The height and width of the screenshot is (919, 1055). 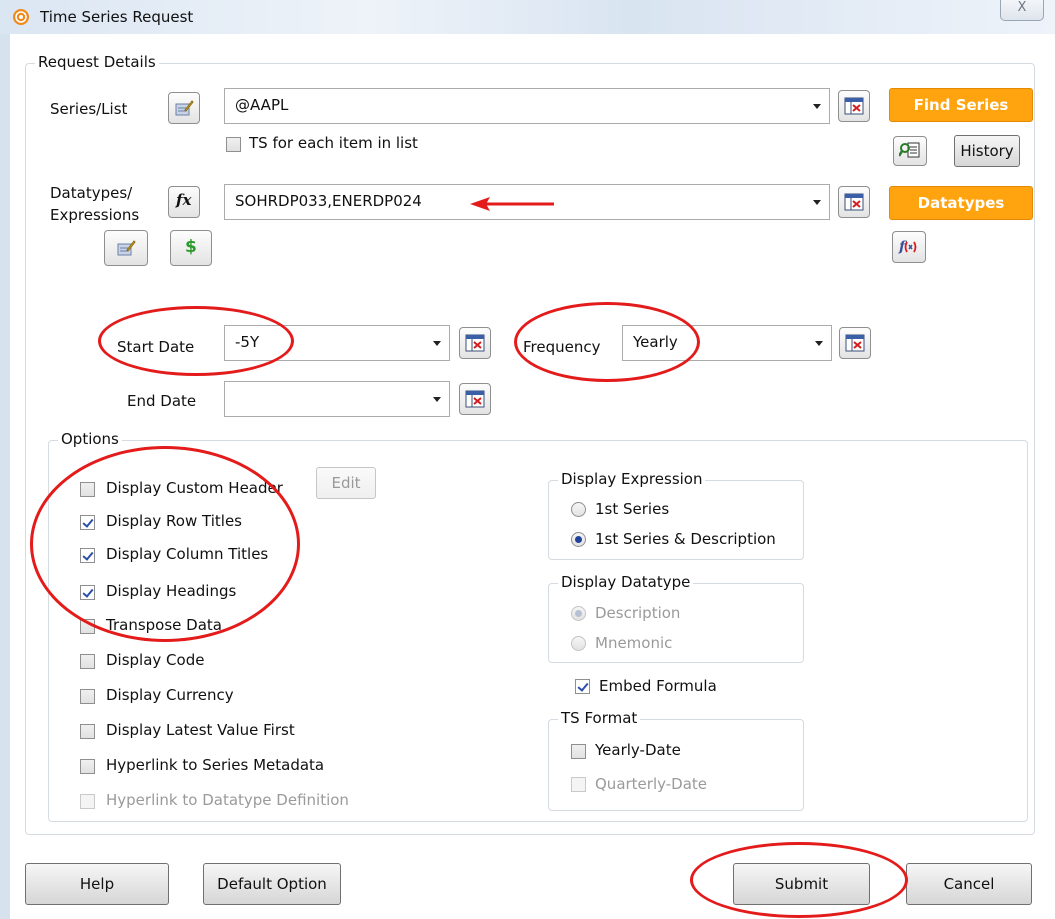 I want to click on window-frame-left, so click(x=5, y=476).